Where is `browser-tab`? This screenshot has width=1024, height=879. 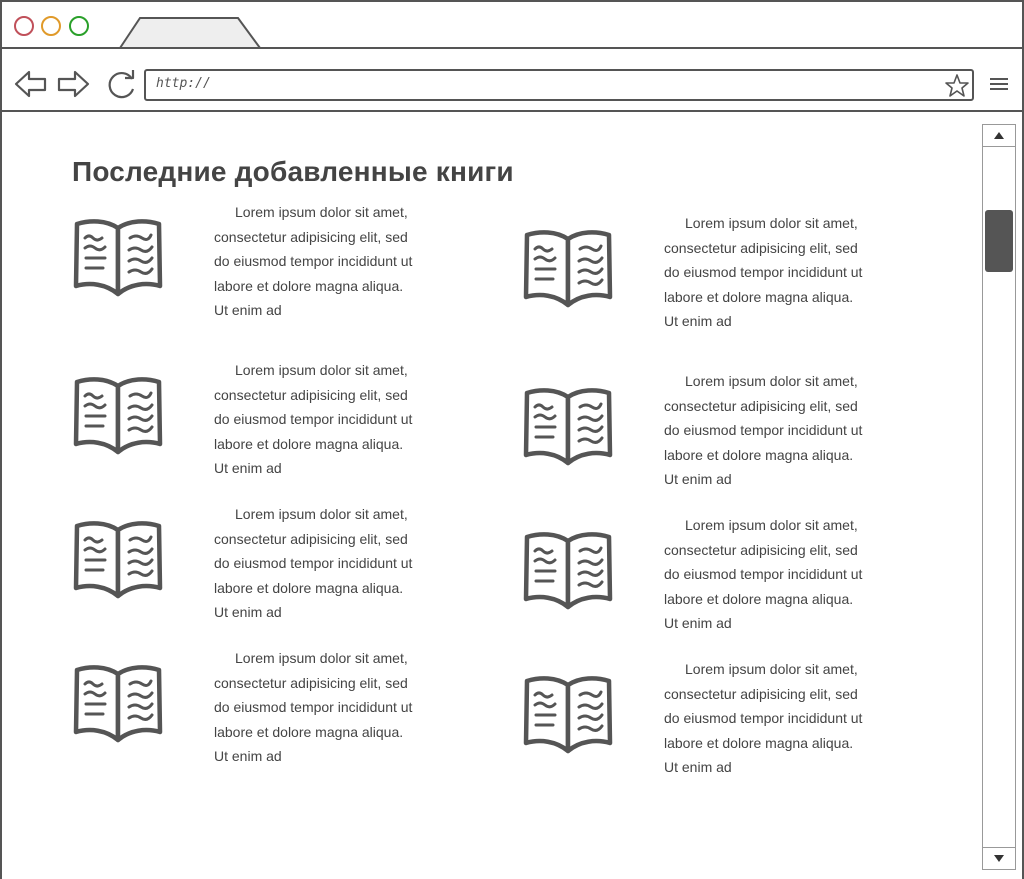
browser-tab is located at coordinates (190, 32).